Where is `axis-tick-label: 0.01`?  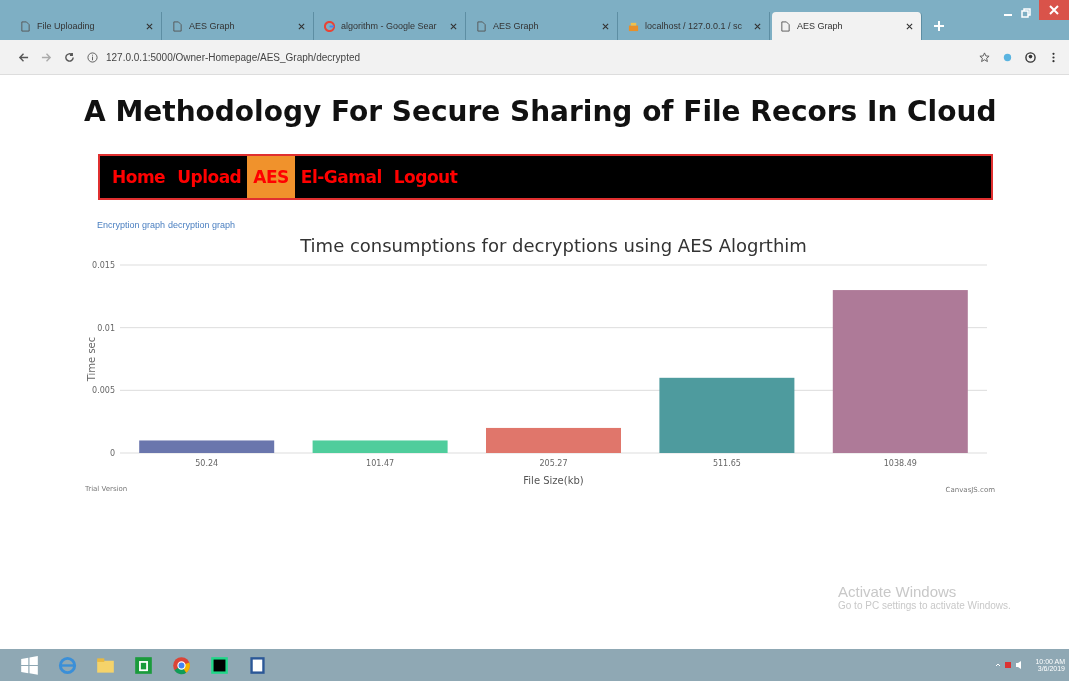
axis-tick-label: 0.01 is located at coordinates (106, 328).